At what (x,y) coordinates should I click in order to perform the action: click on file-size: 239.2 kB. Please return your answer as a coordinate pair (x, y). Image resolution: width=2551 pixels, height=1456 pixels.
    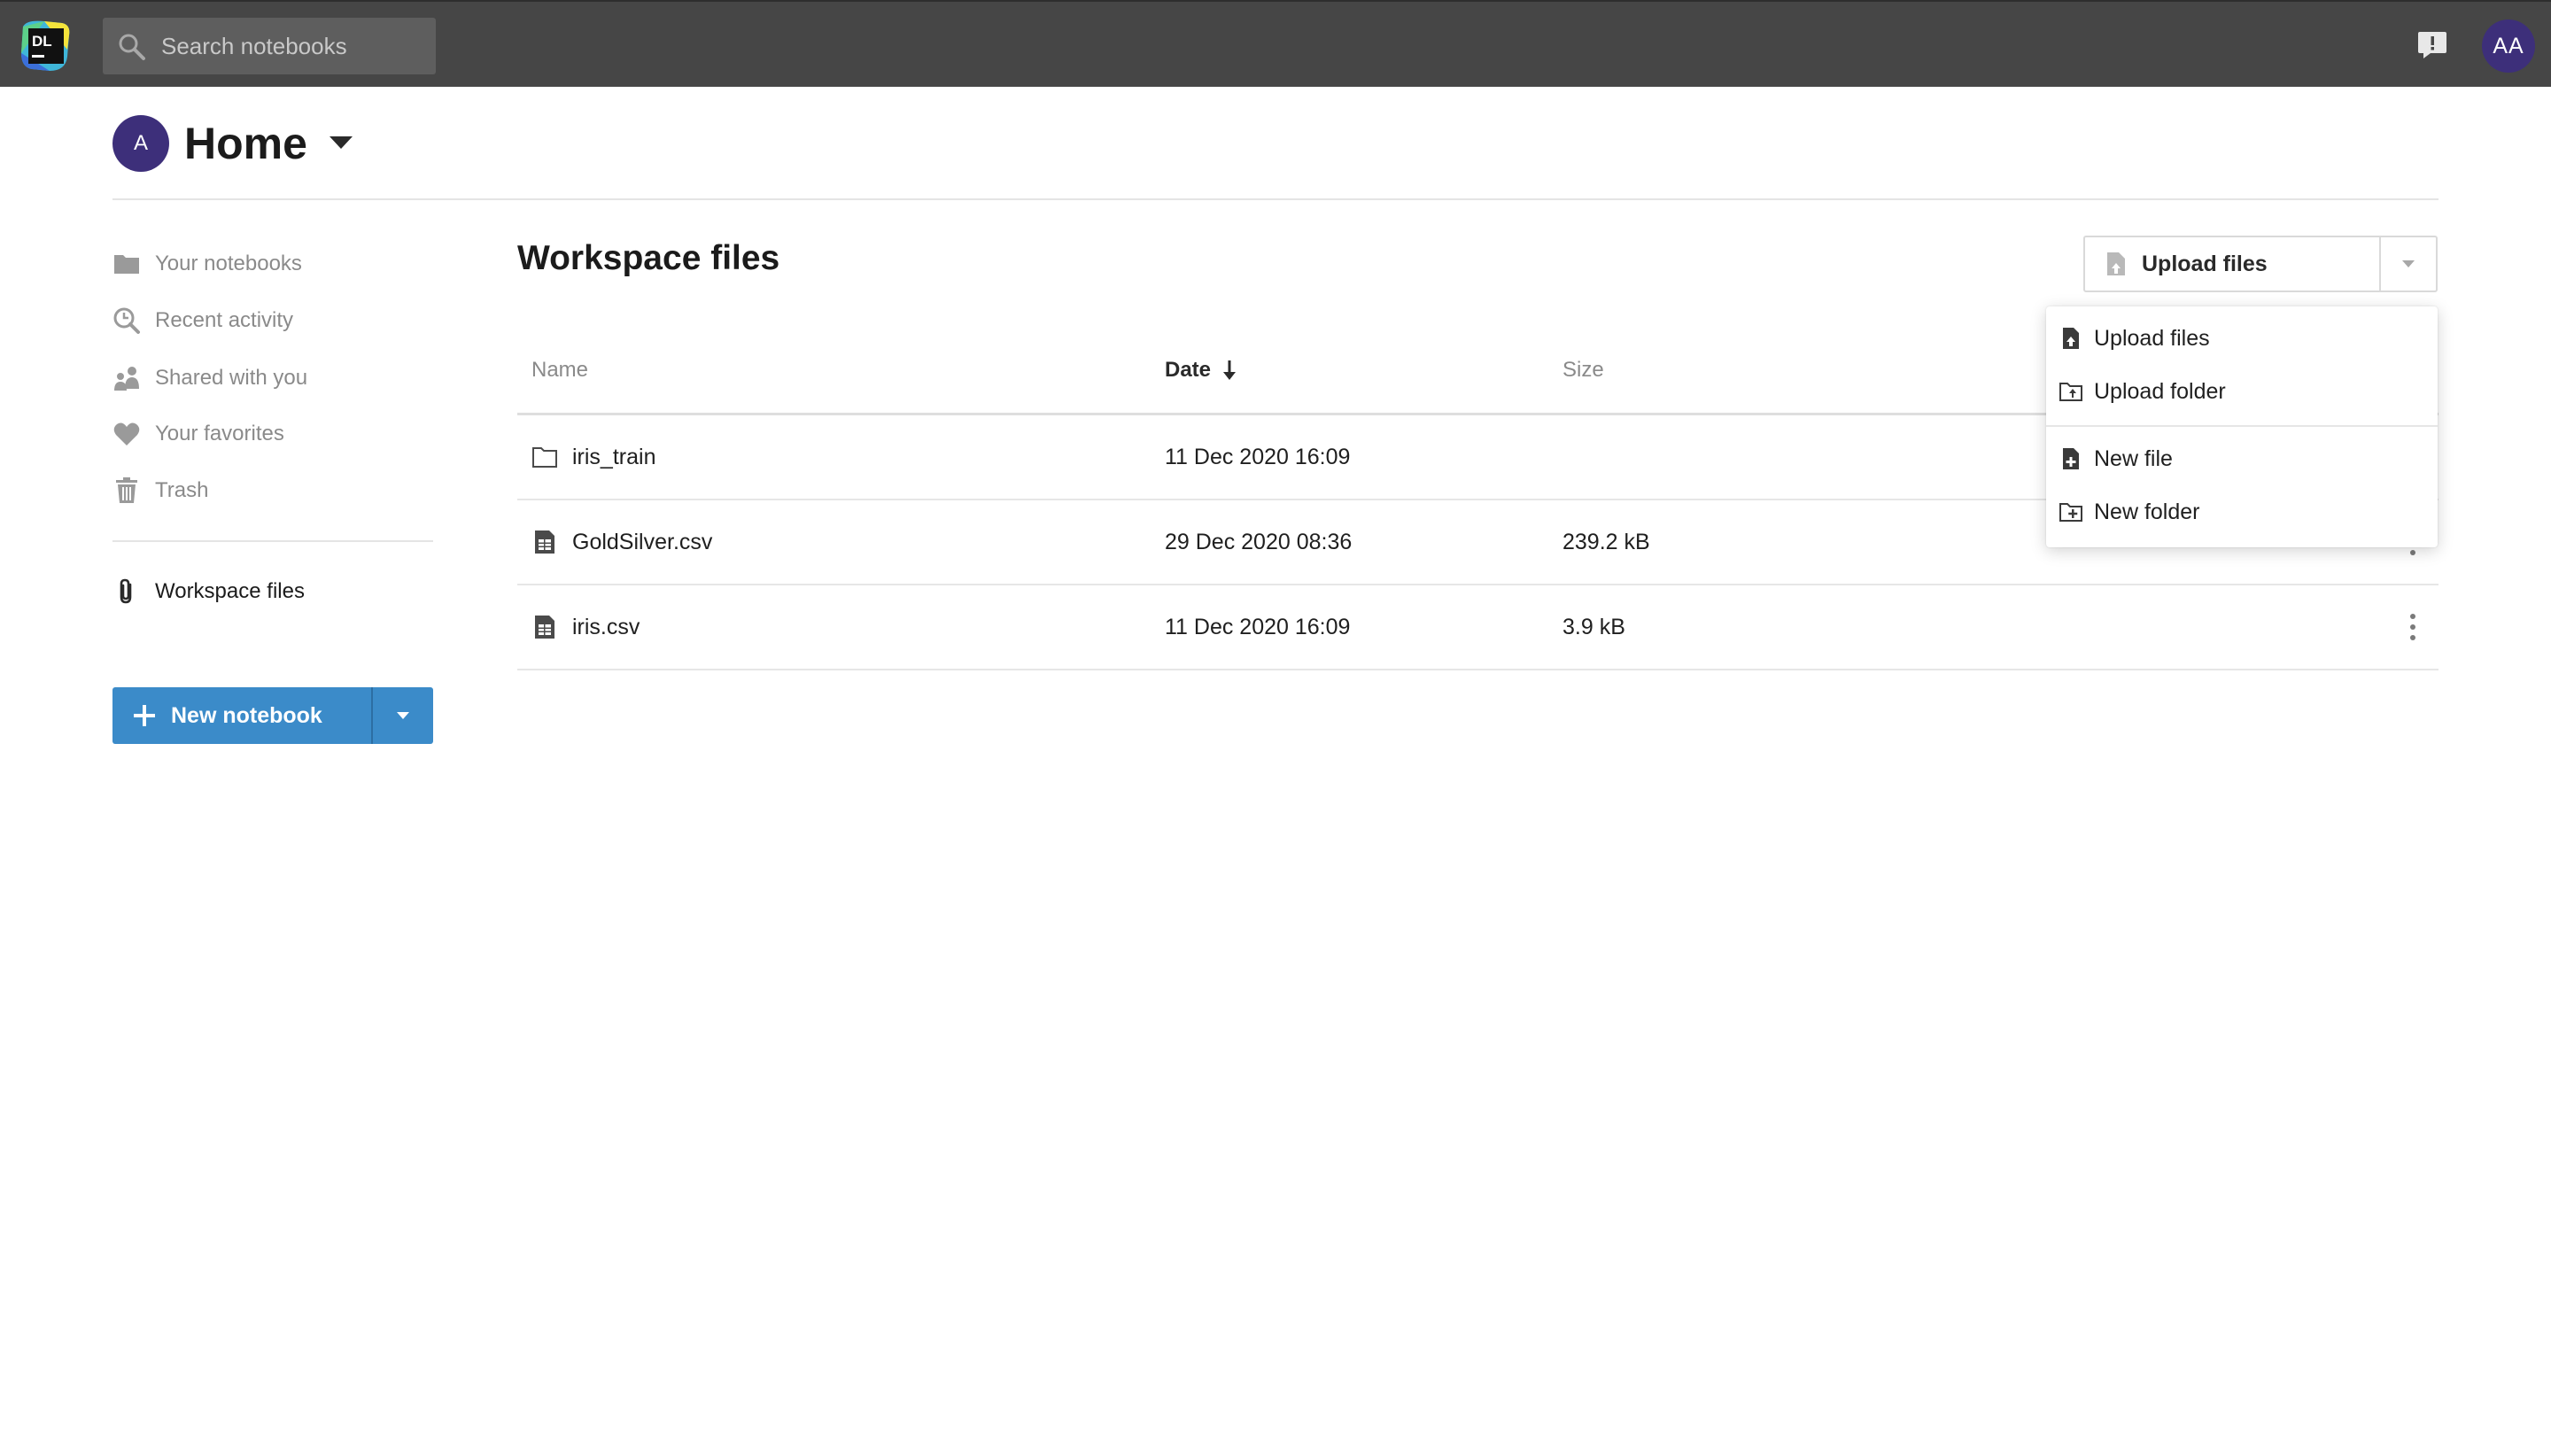
    Looking at the image, I should click on (1606, 542).